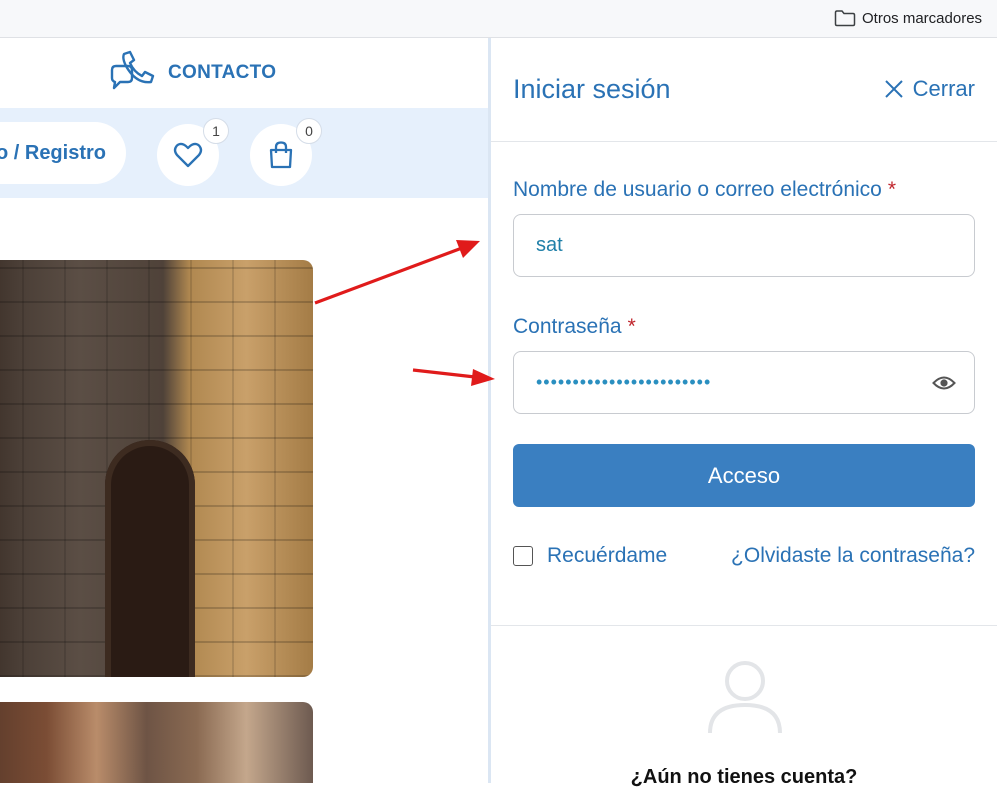 The width and height of the screenshot is (997, 789). I want to click on bookmarks-bar: Otros marcadores, so click(498, 19).